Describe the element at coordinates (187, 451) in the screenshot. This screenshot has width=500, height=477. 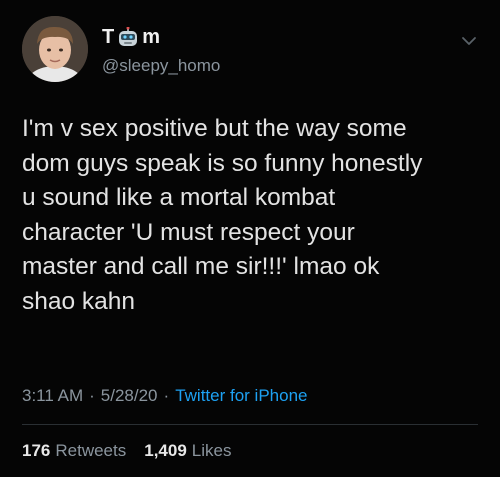
I see `likes-stat: 1,409 Likes` at that location.